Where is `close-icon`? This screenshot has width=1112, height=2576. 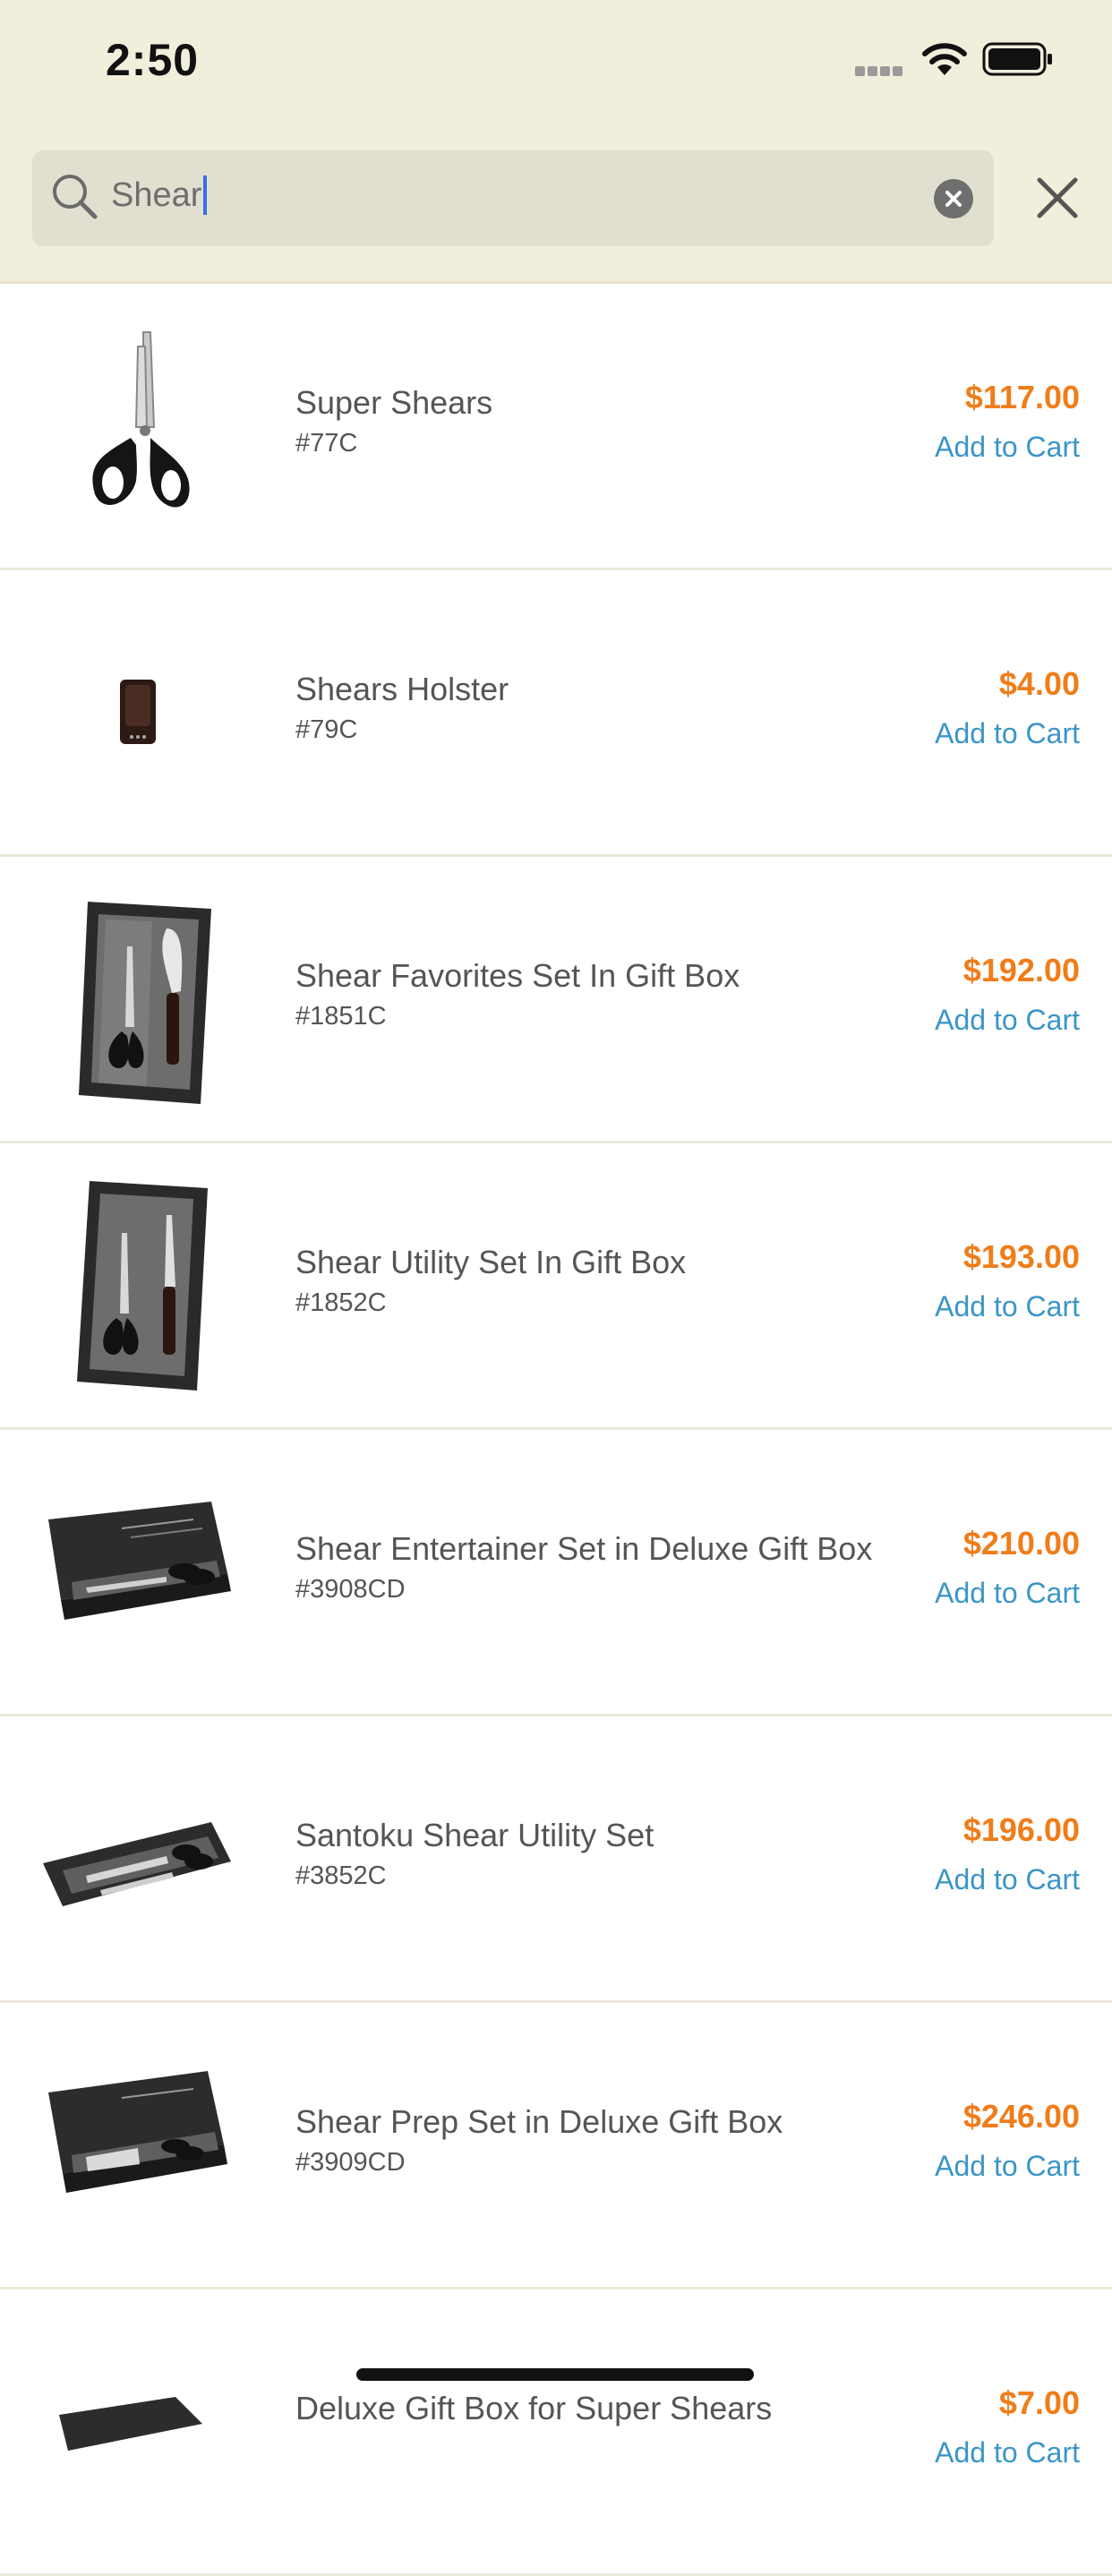
close-icon is located at coordinates (1057, 198).